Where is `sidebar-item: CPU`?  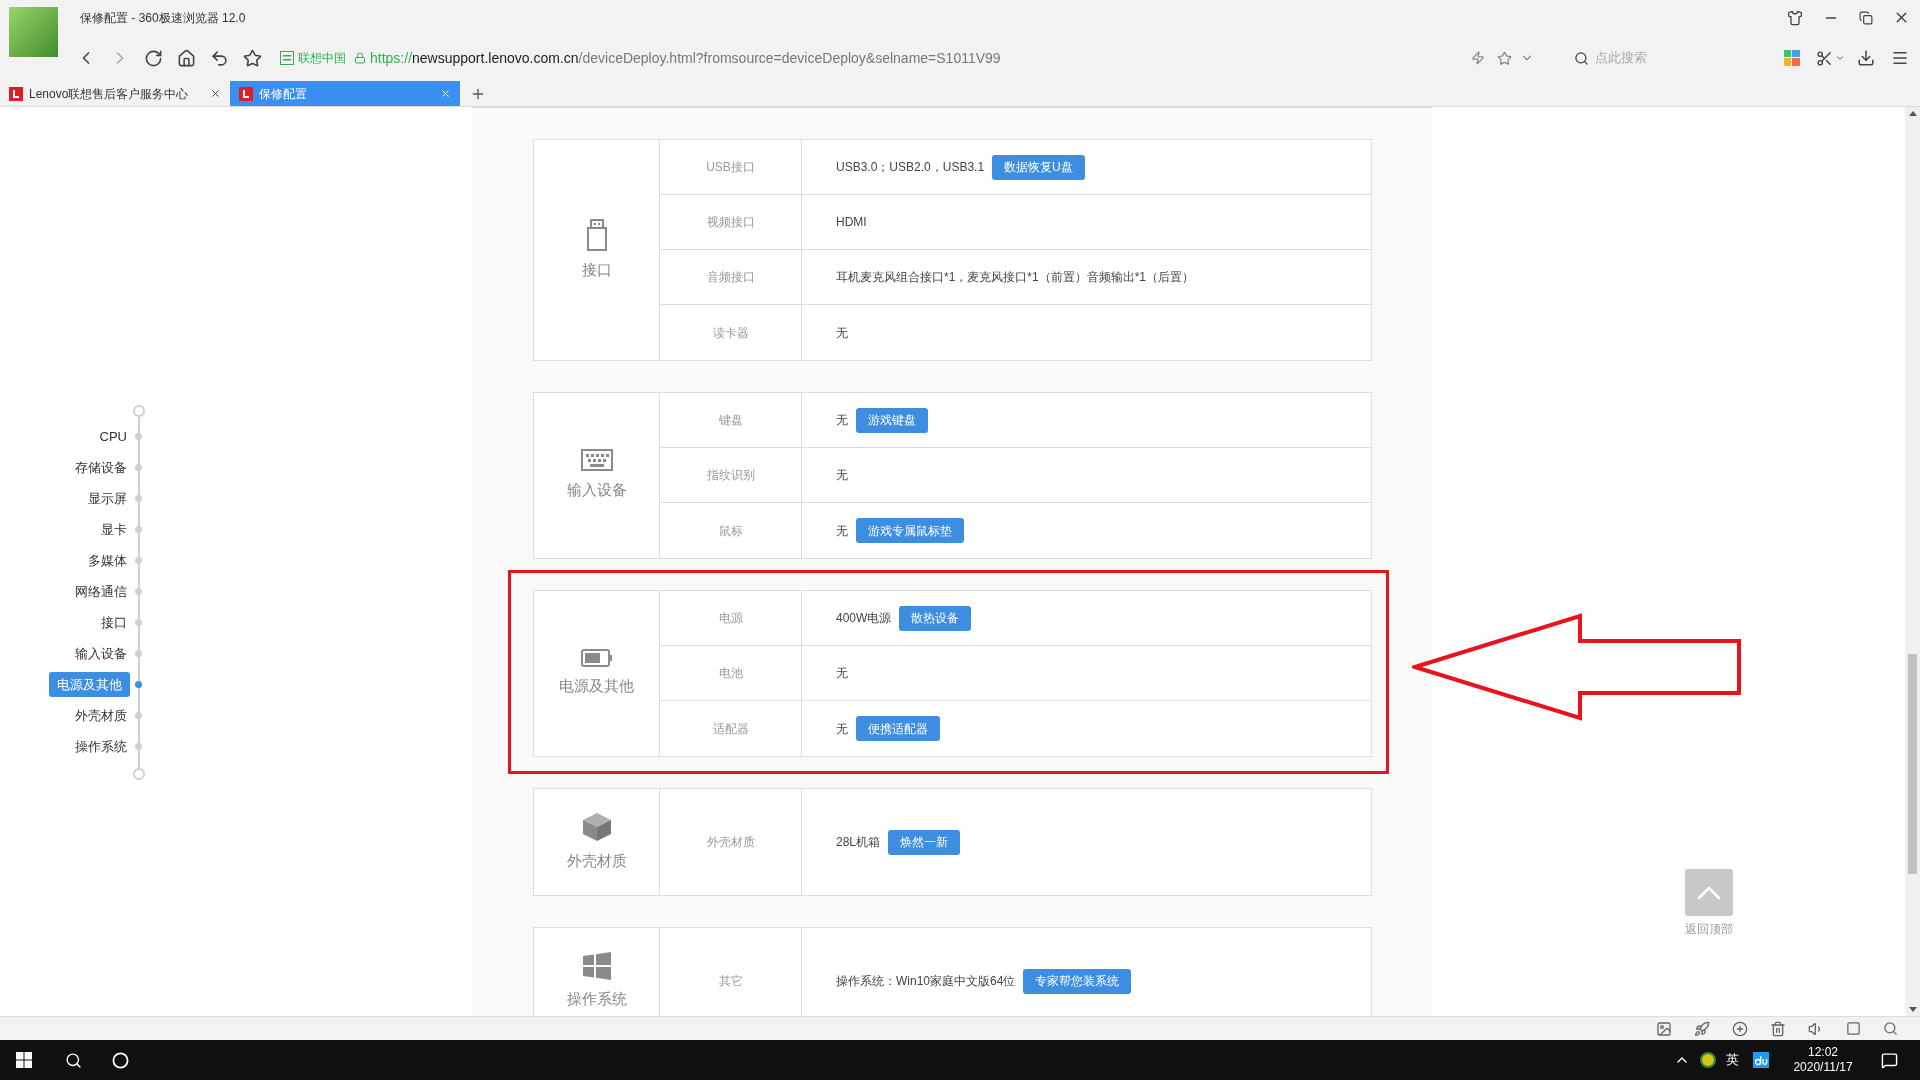 sidebar-item: CPU is located at coordinates (113, 436).